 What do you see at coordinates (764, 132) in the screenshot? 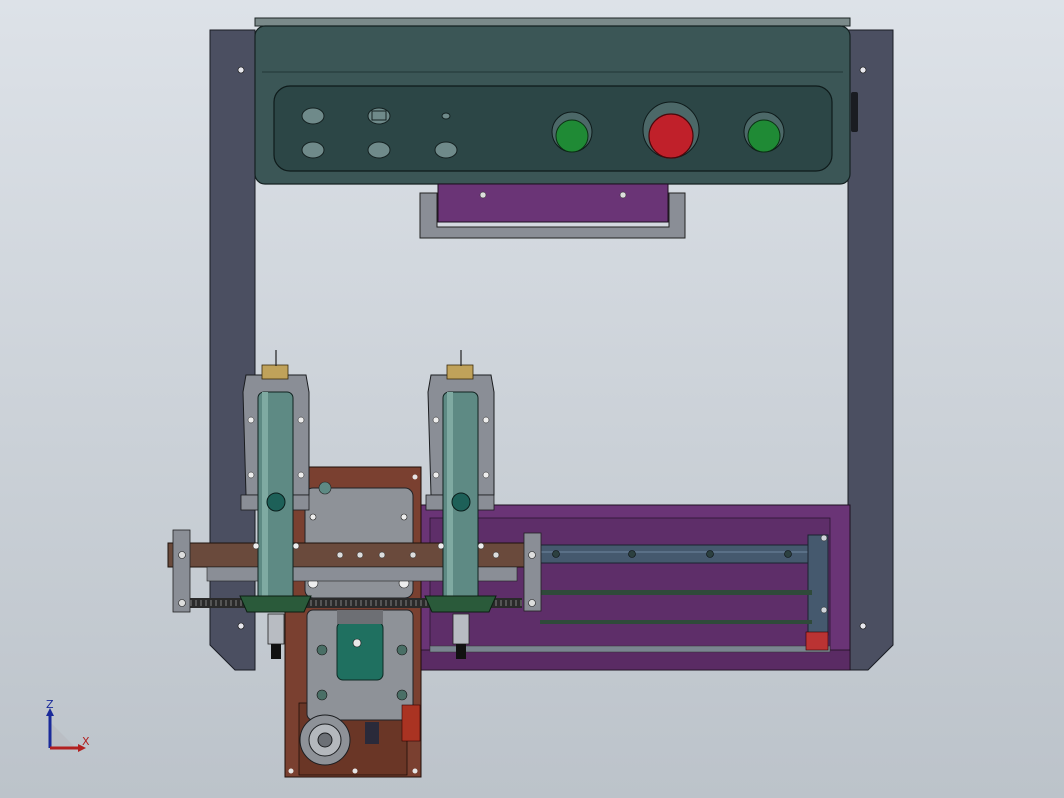
I see `reset-button` at bounding box center [764, 132].